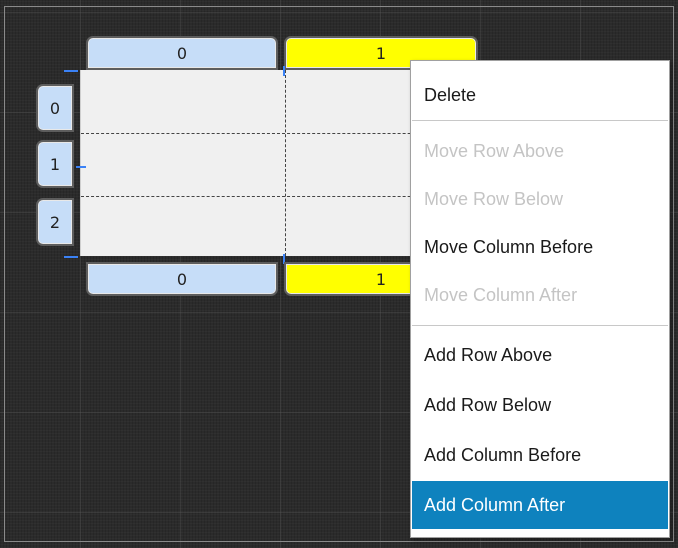 Image resolution: width=678 pixels, height=548 pixels. Describe the element at coordinates (540, 247) in the screenshot. I see `menu-item-move-column-before: Move Column Before` at that location.